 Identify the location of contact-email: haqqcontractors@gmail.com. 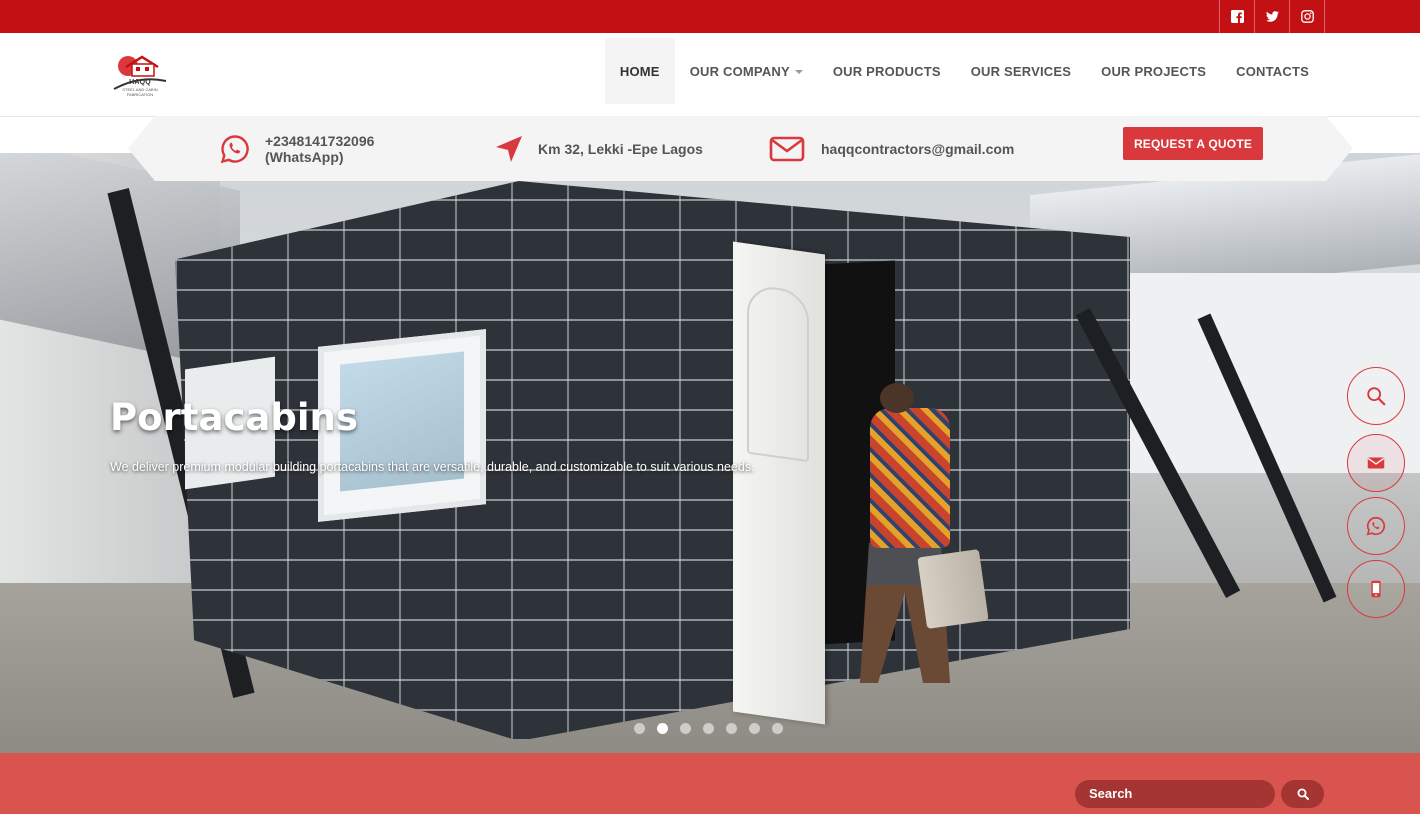
(891, 148).